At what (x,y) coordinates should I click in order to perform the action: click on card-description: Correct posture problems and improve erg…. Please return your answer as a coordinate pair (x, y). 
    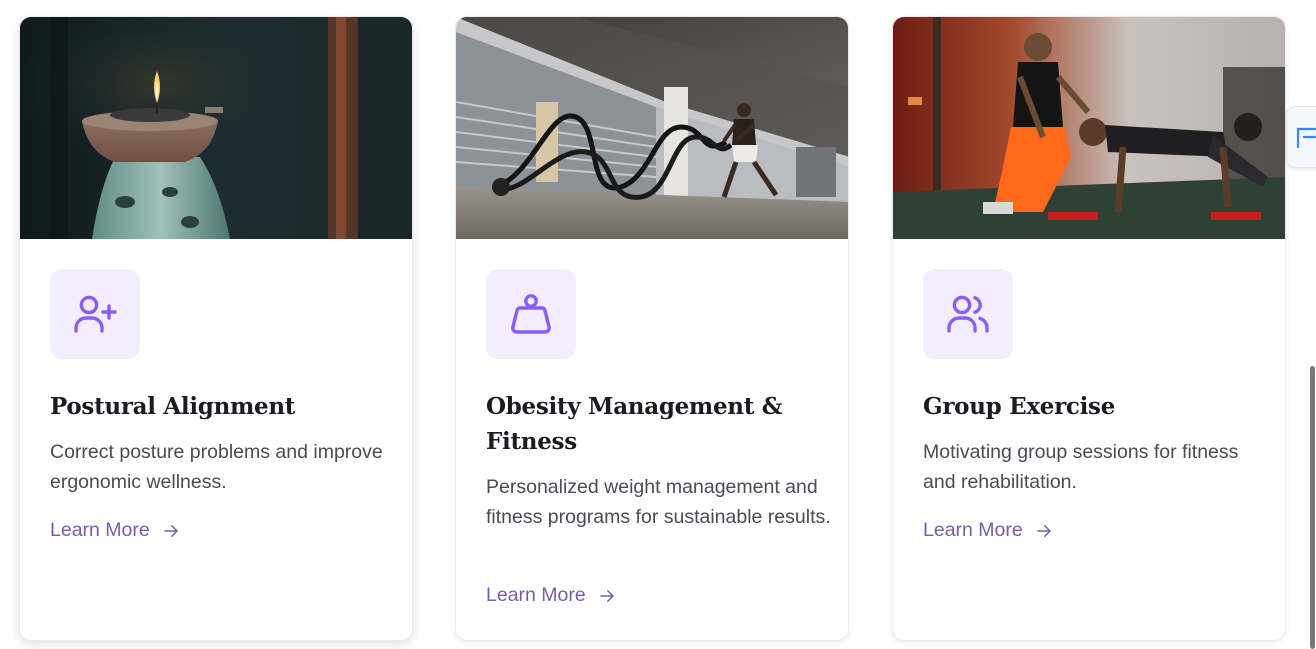
    Looking at the image, I should click on (216, 467).